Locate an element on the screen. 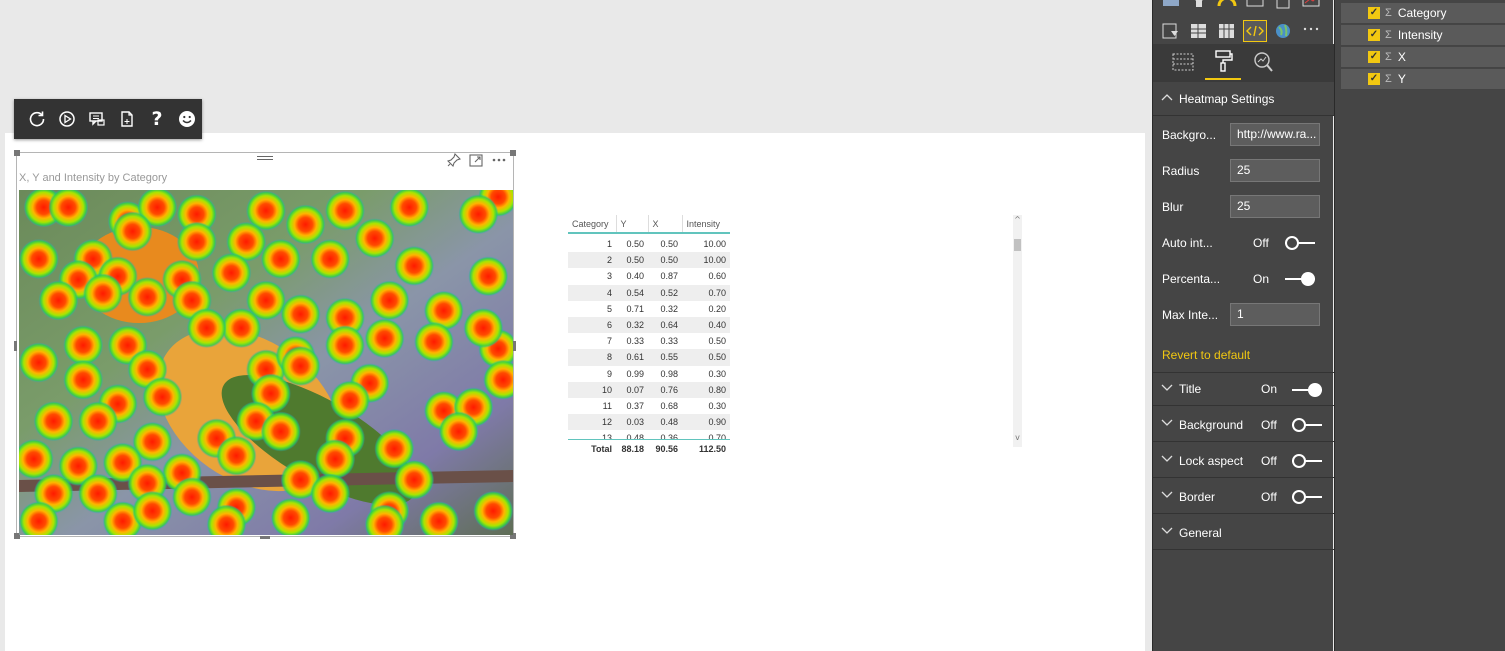 Image resolution: width=1505 pixels, height=651 pixels. analytics-tab is located at coordinates (1263, 62).